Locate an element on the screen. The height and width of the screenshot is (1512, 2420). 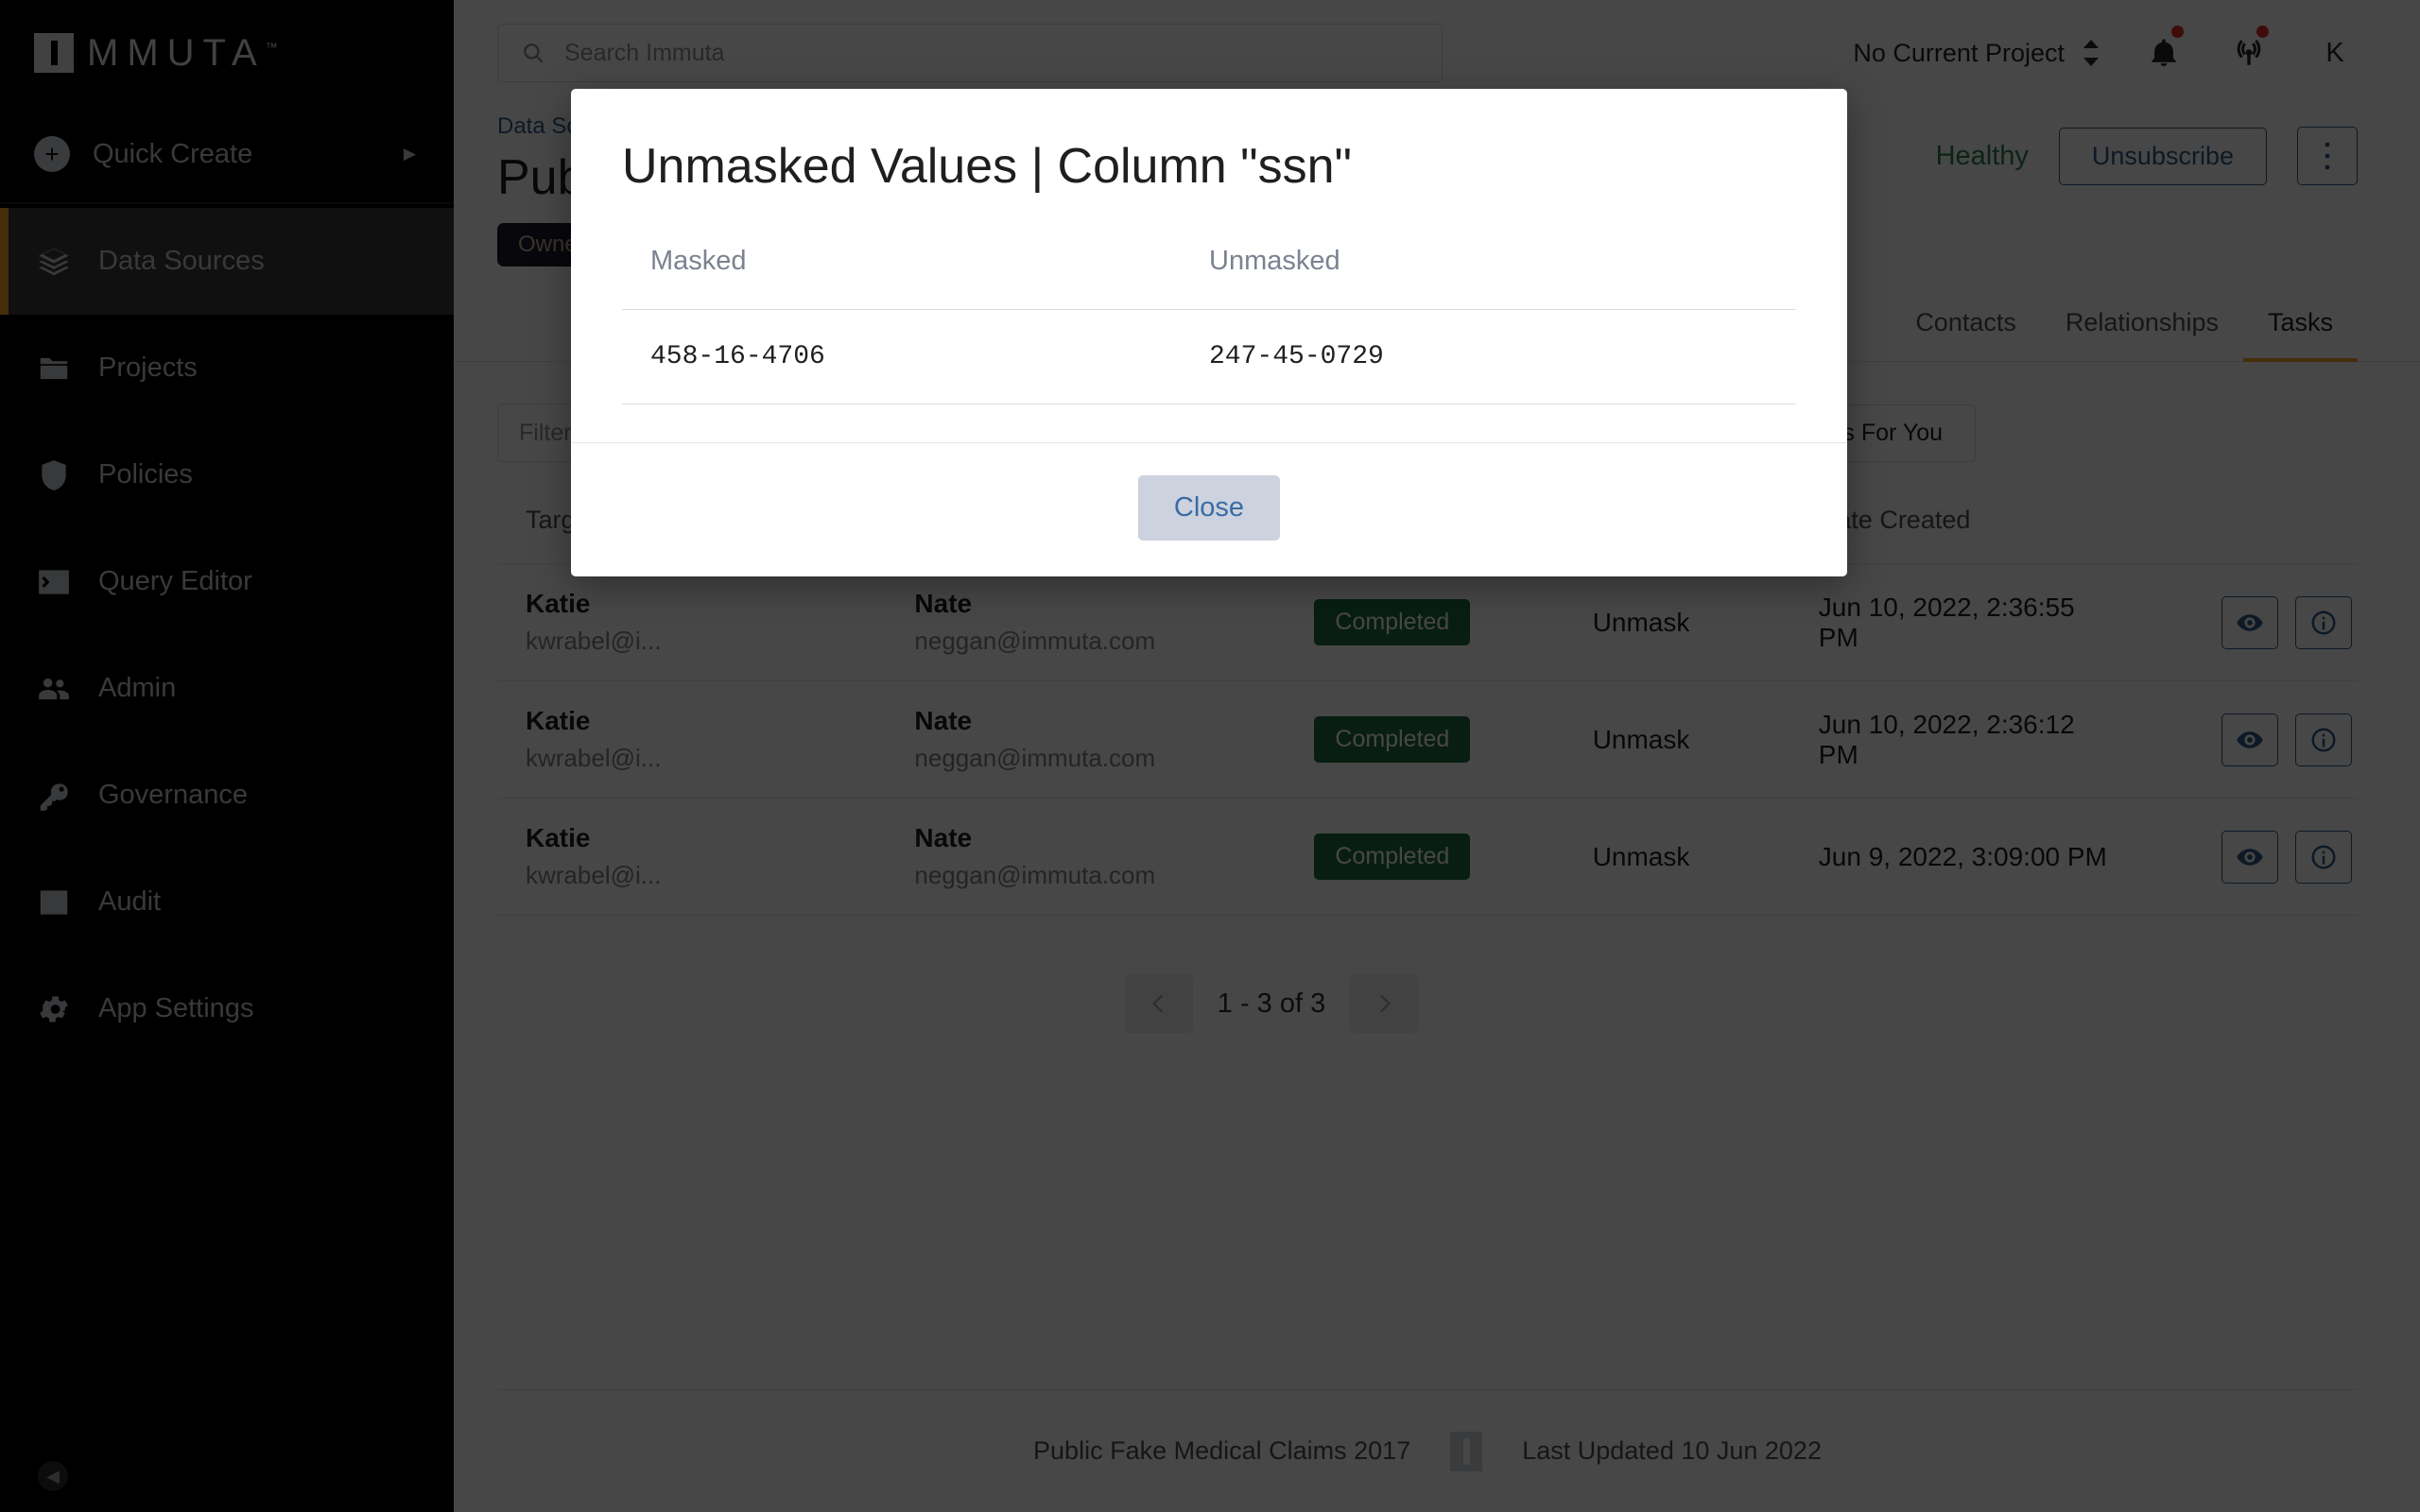
unmasked-values-table: Masked Unmasked 458-16-4706 247-45-0729 is located at coordinates (1209, 325).